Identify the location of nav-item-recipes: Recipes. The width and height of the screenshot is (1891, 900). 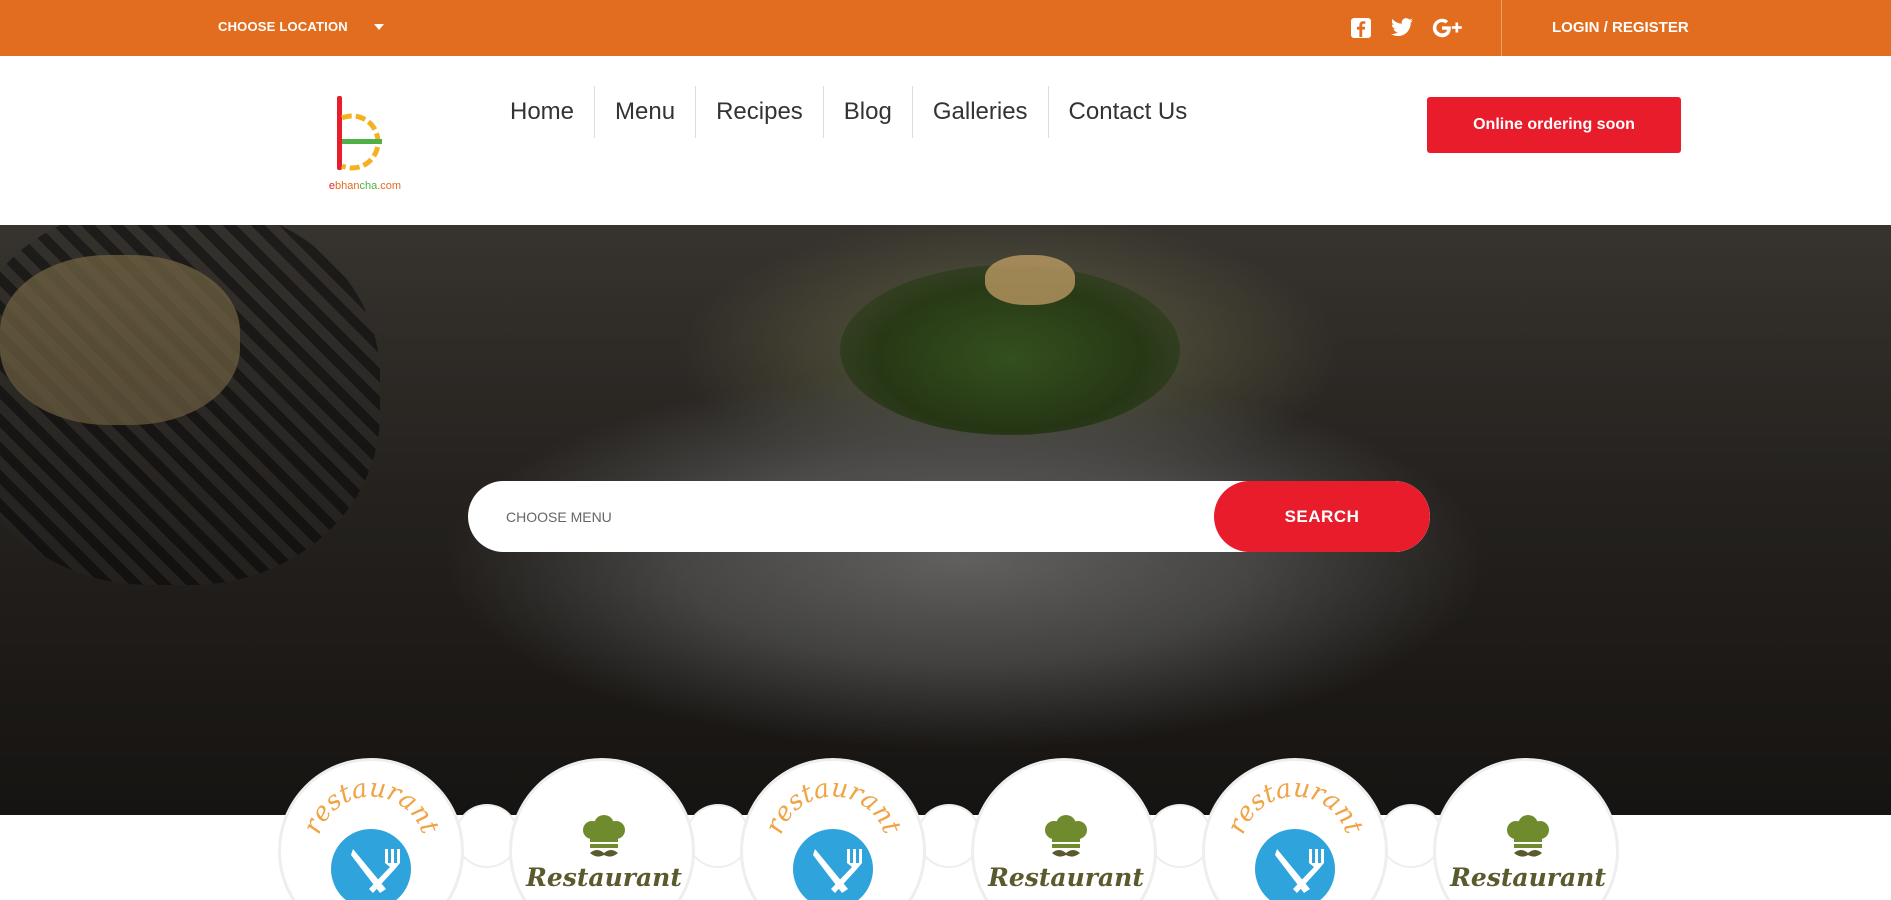
(759, 112).